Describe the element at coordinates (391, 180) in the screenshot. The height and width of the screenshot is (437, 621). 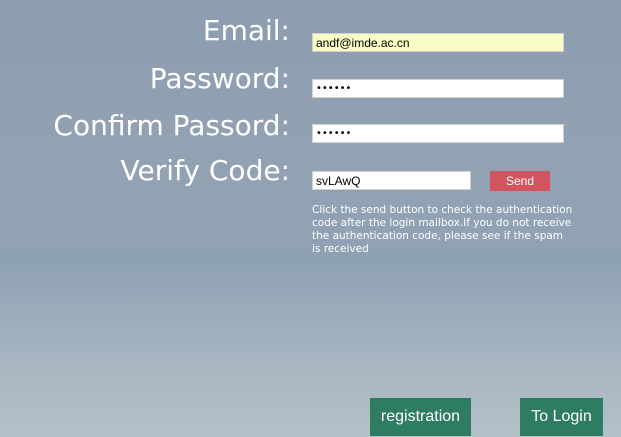
I see `verify-code-field` at that location.